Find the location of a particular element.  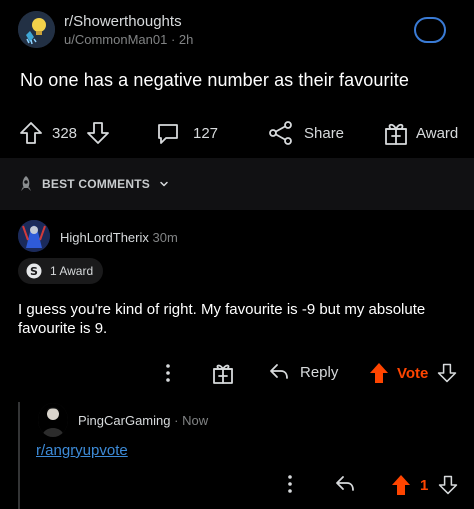

post-author: u/CommonMan01 is located at coordinates (115, 39).